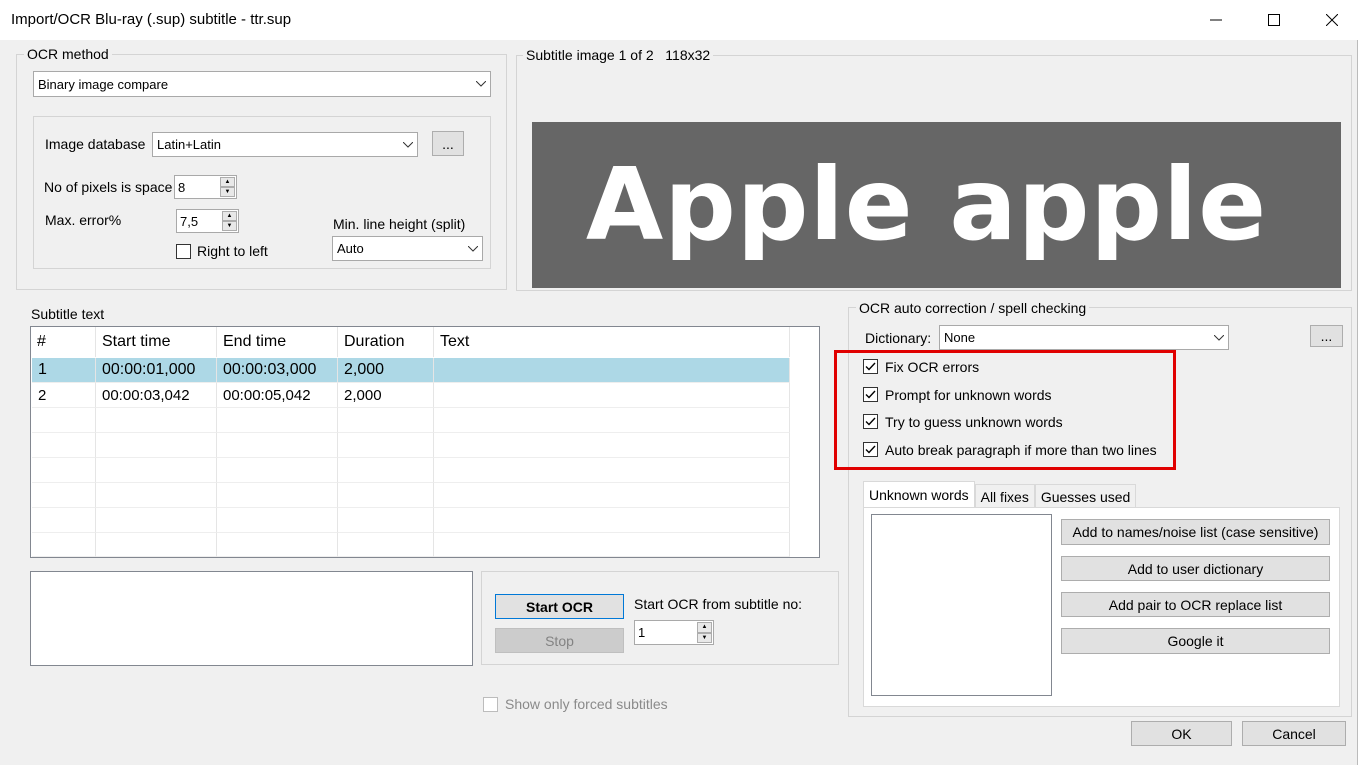 This screenshot has width=1370, height=765. I want to click on right-to-left-checkbox, so click(183, 251).